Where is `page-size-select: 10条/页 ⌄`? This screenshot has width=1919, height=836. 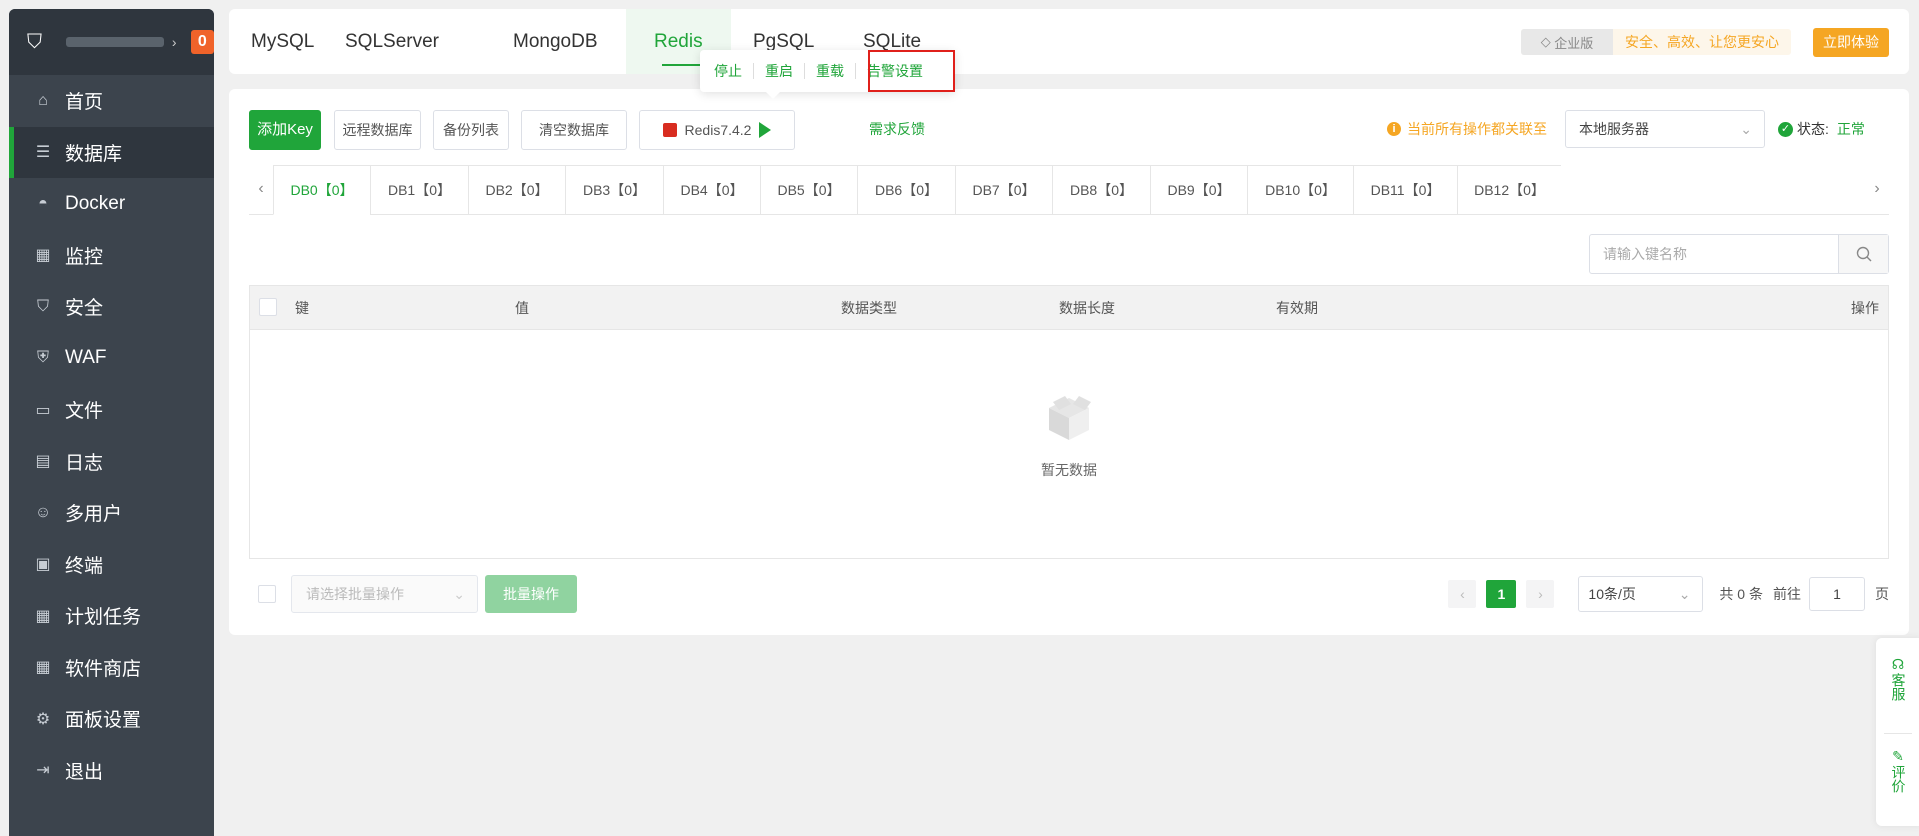 page-size-select: 10条/页 ⌄ is located at coordinates (1641, 594).